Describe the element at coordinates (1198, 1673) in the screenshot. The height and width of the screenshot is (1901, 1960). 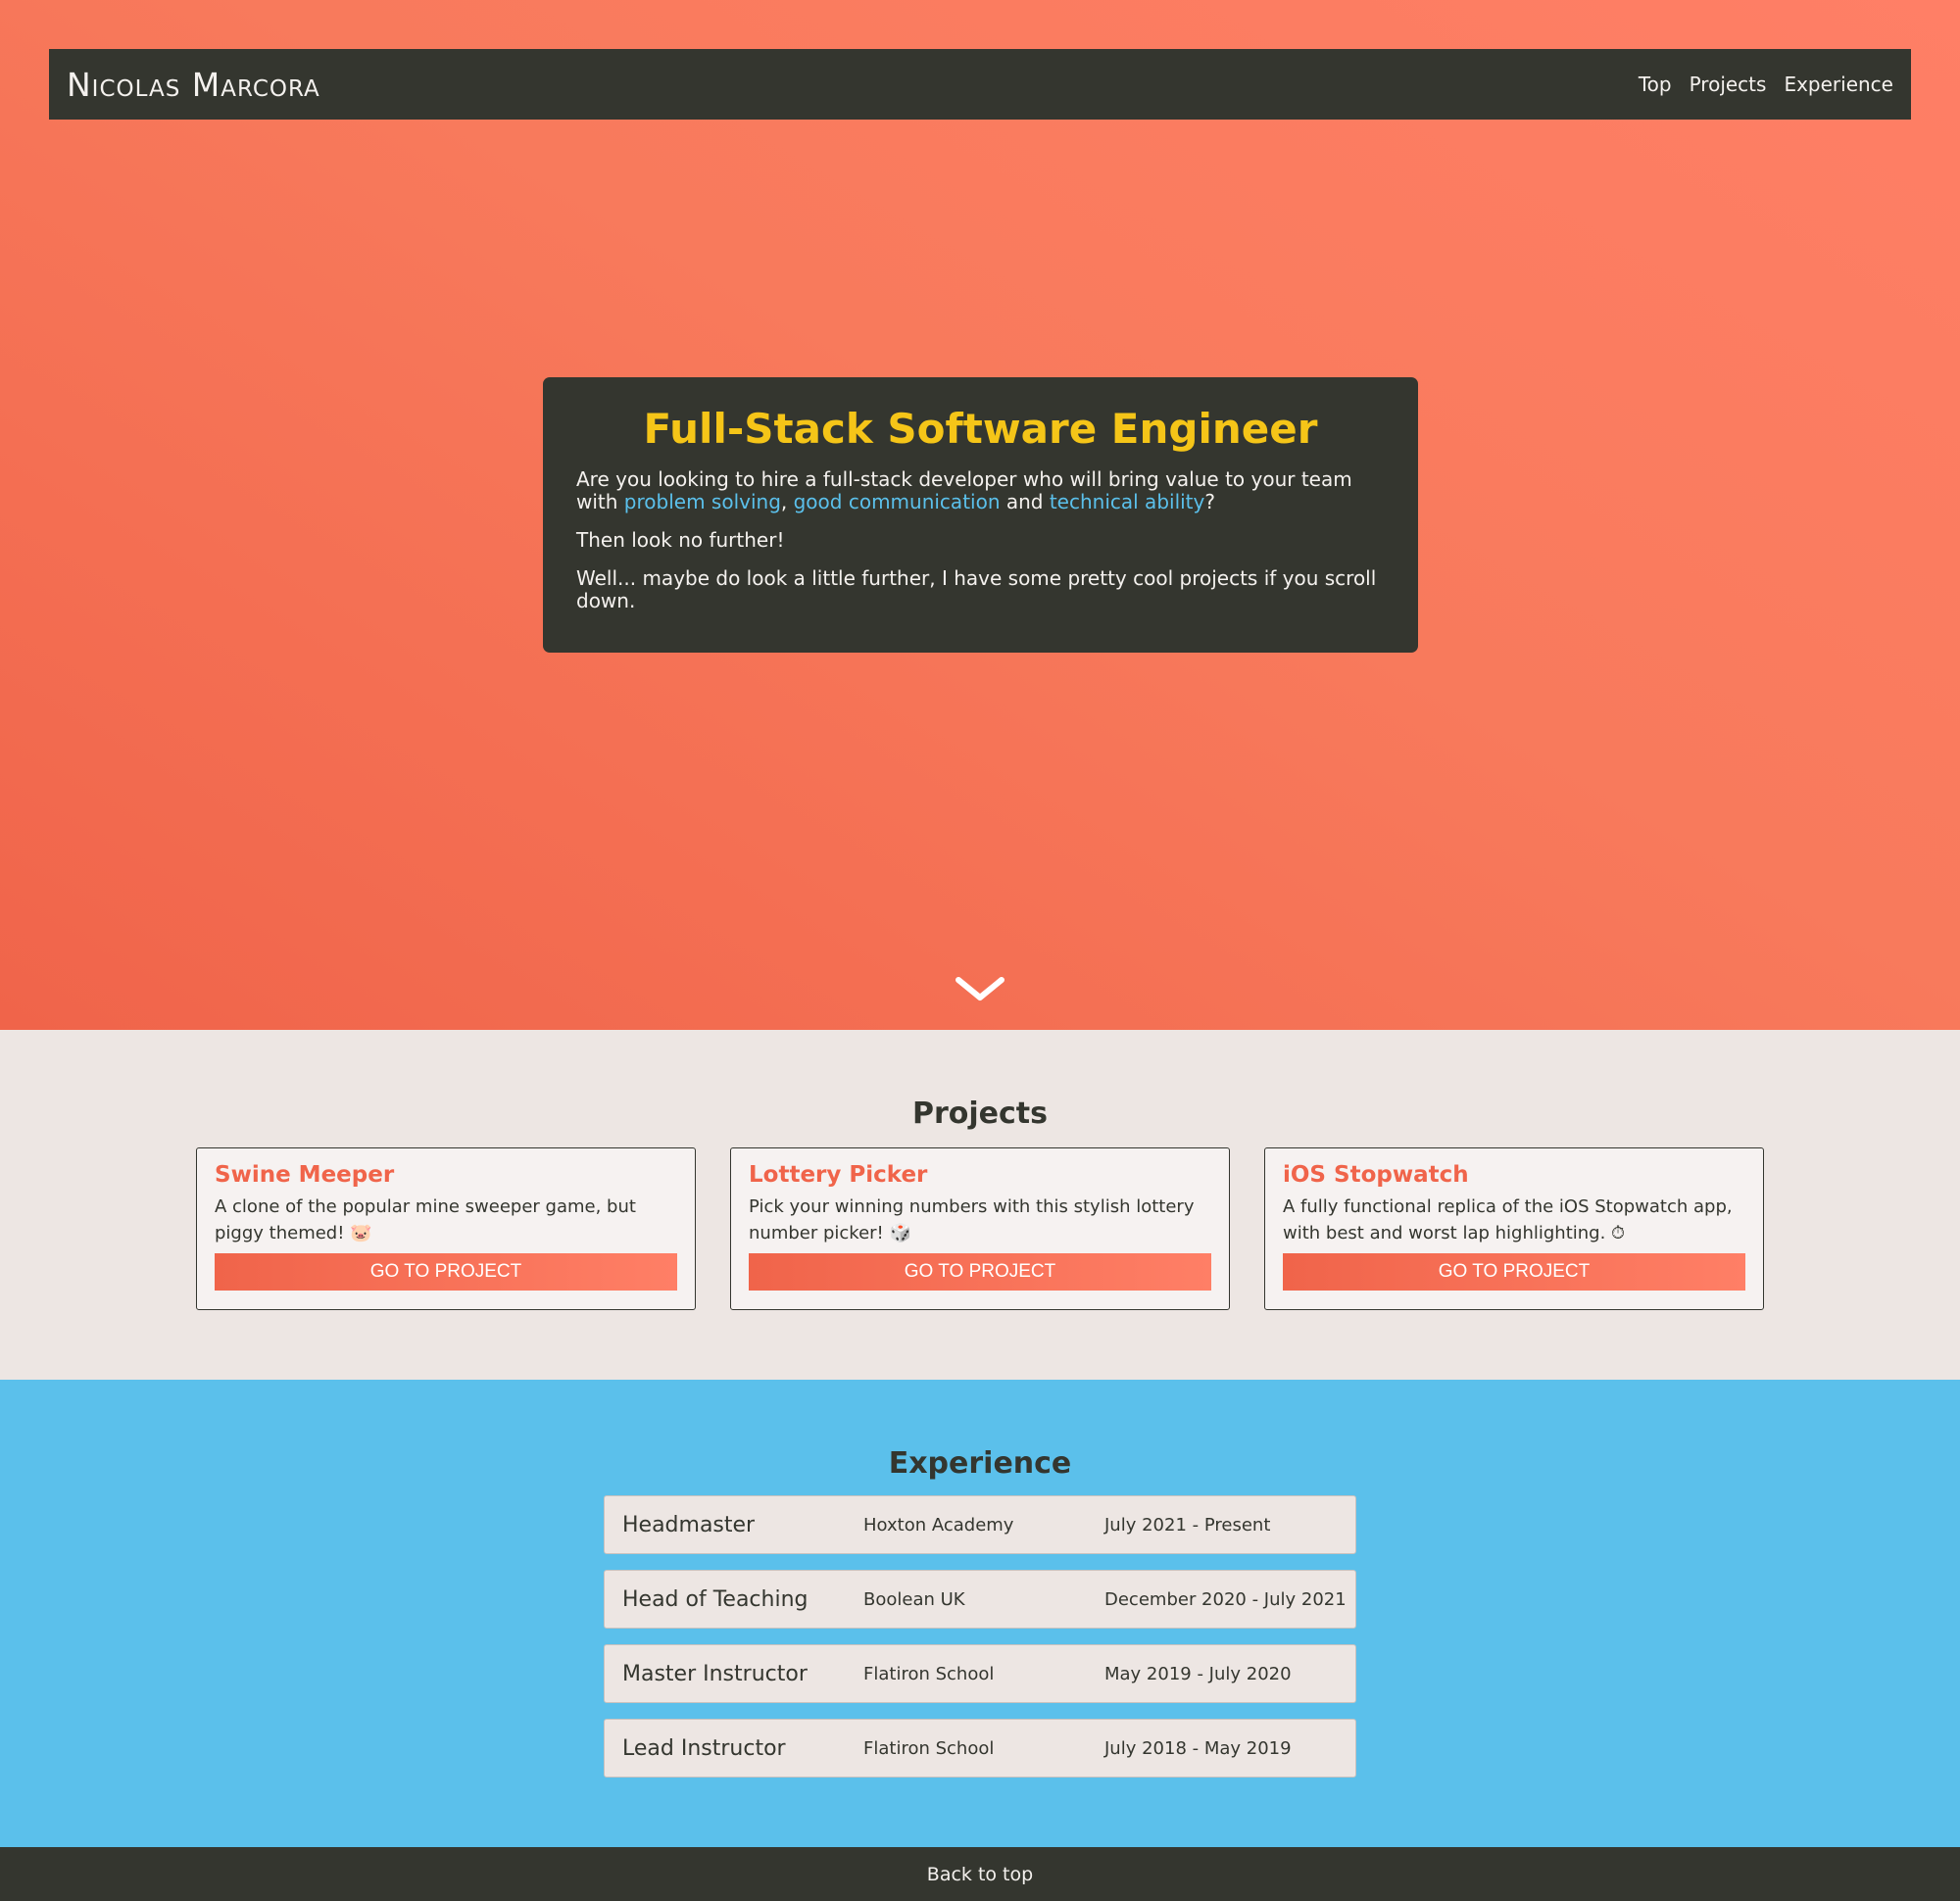
I see `experience-dates: May 2019 - July 2020` at that location.